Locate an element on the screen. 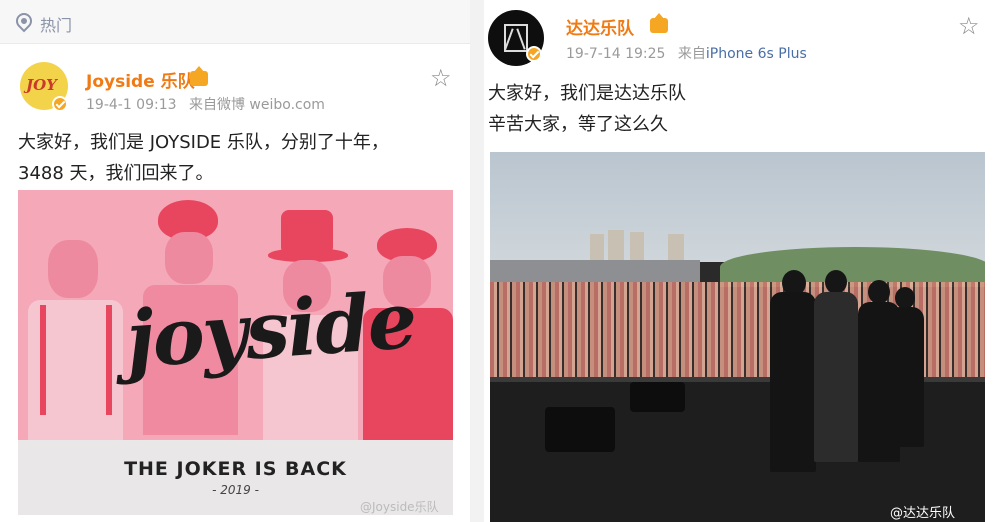 This screenshot has width=1000, height=522. image-watermark: @Joyside乐队 is located at coordinates (399, 507).